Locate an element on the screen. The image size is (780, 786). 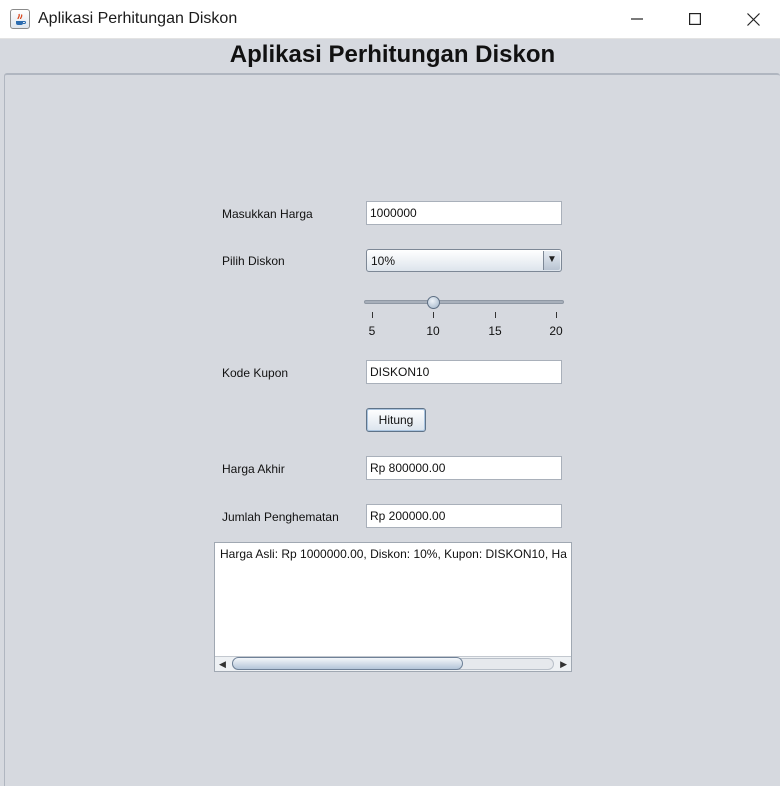
horizontal-scrollbar: ◀ ▶ is located at coordinates (393, 663).